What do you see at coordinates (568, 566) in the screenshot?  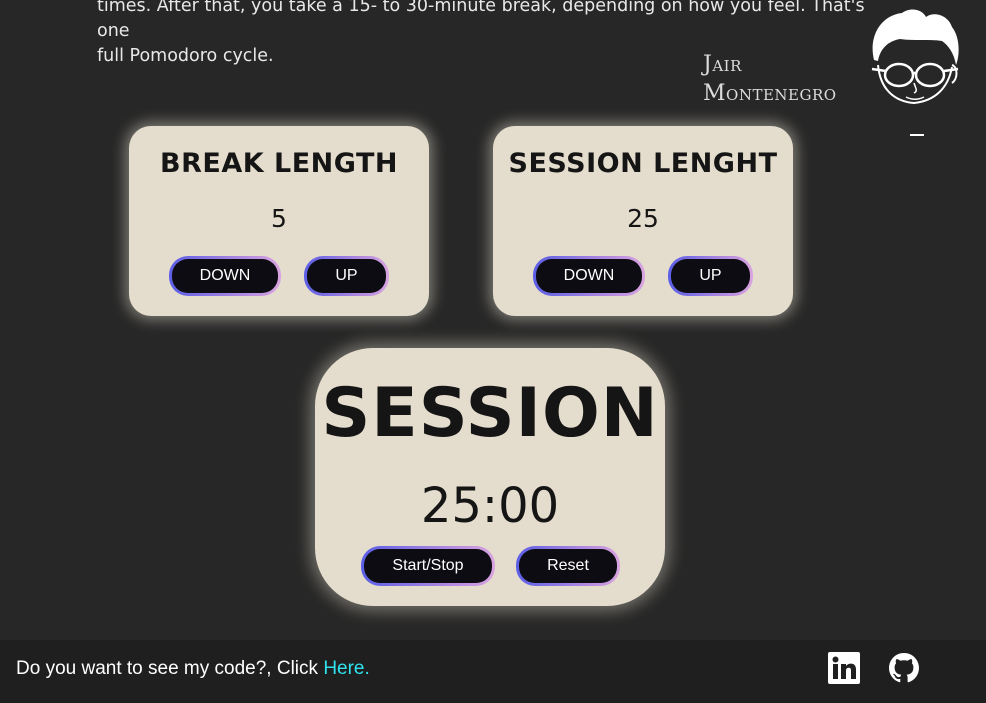 I see `reset-button: Reset` at bounding box center [568, 566].